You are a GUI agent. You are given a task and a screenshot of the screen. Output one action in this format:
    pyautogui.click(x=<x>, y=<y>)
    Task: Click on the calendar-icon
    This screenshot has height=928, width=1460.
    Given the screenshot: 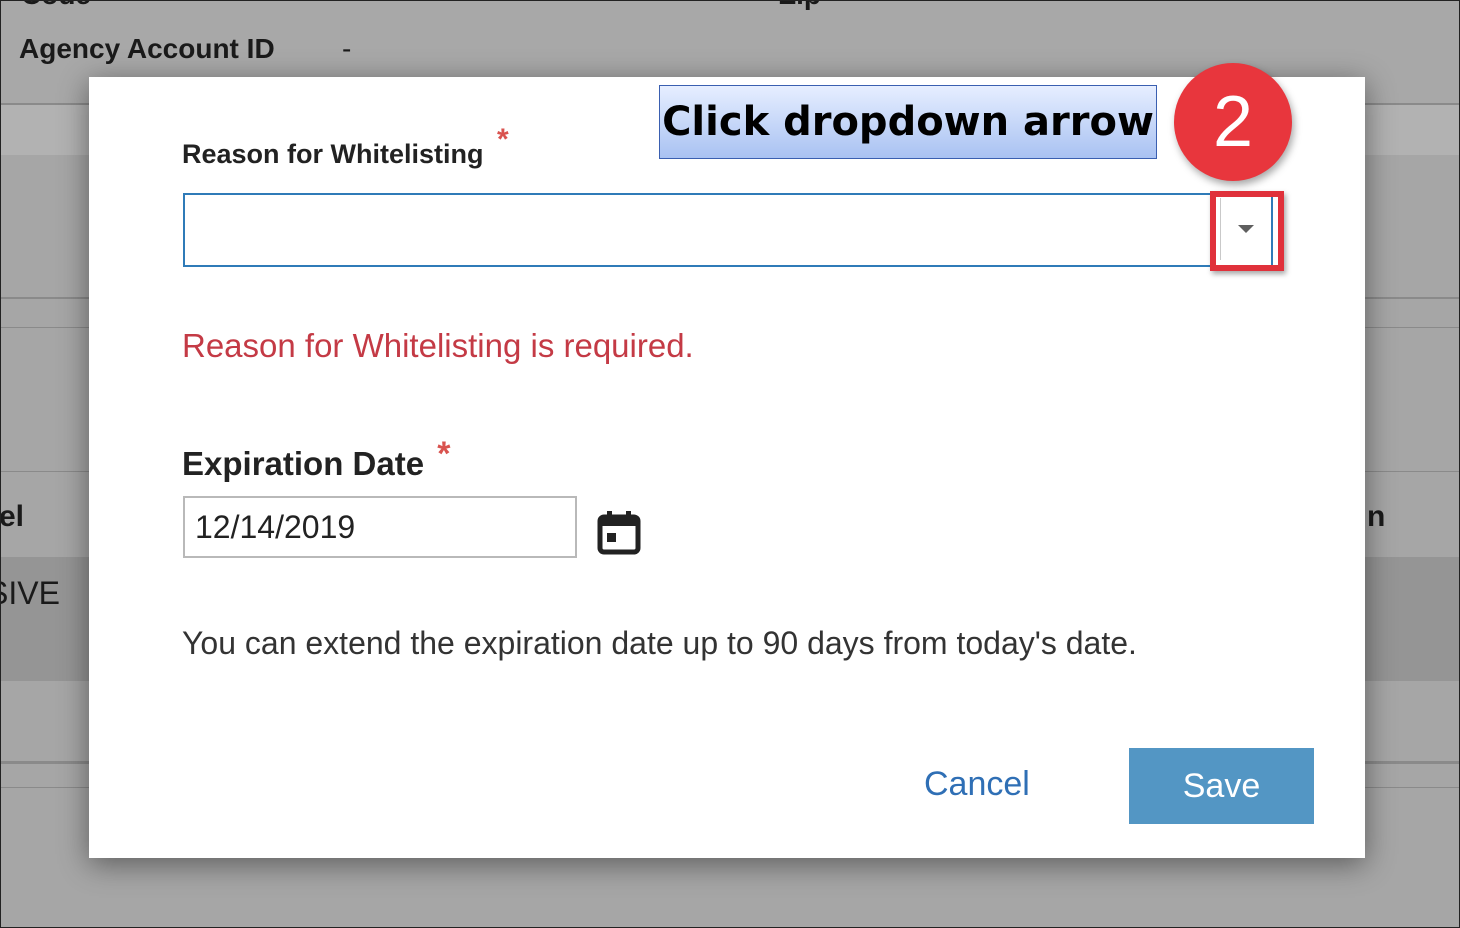 What is the action you would take?
    pyautogui.click(x=619, y=532)
    